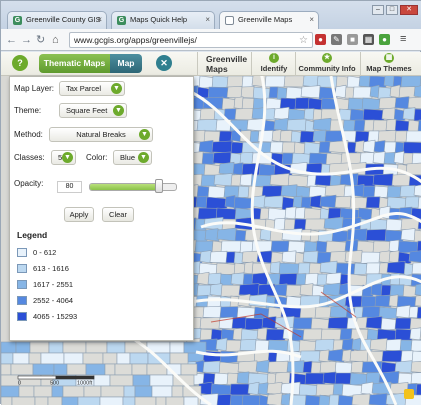 The height and width of the screenshot is (405, 421). I want to click on menu-icon: ≡, so click(403, 39).